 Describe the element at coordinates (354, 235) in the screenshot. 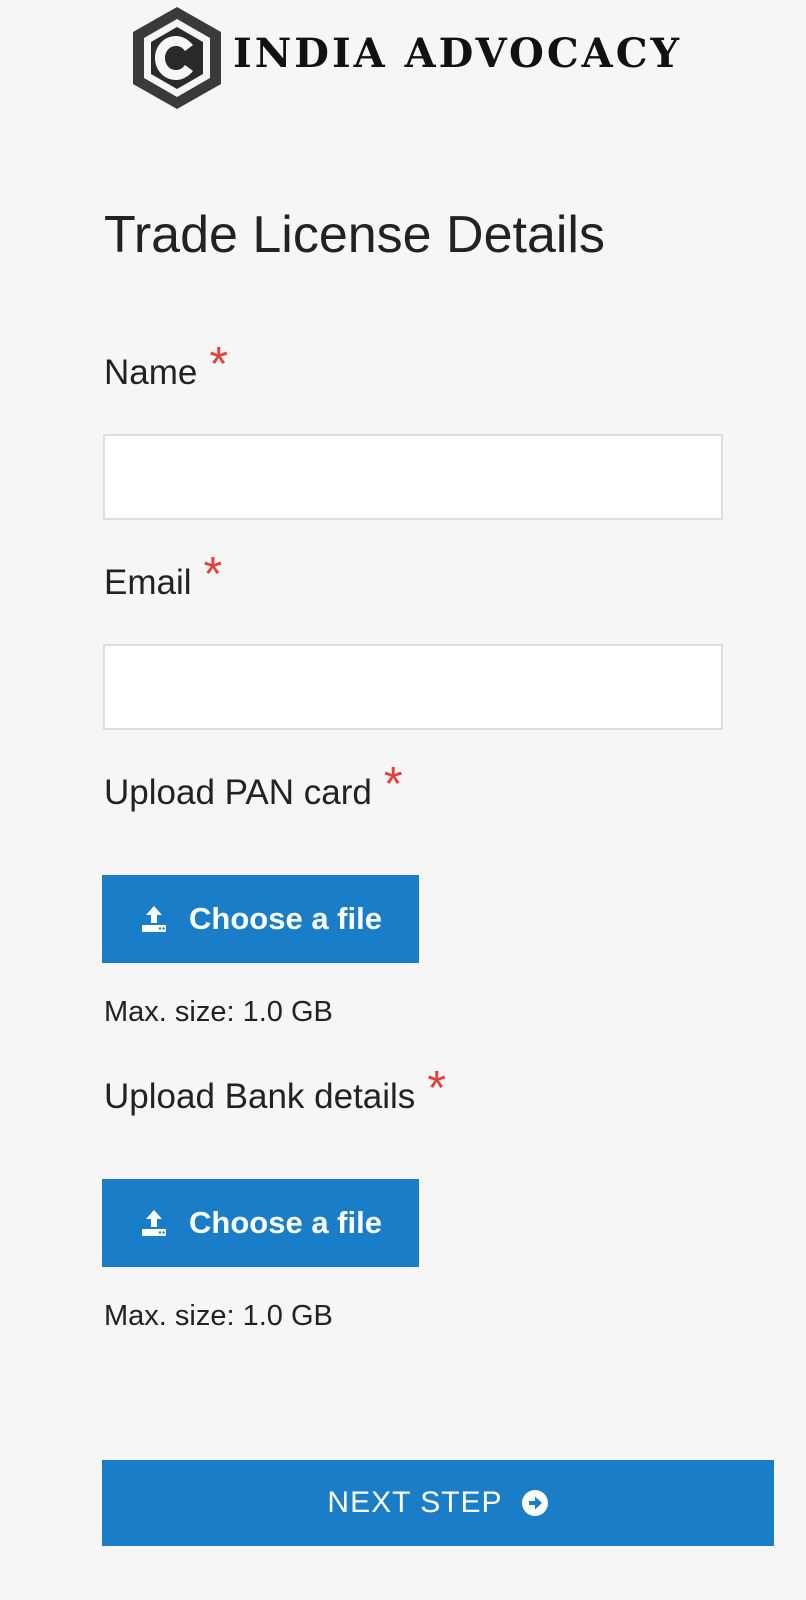

I see `page-title: Trade License Details` at that location.